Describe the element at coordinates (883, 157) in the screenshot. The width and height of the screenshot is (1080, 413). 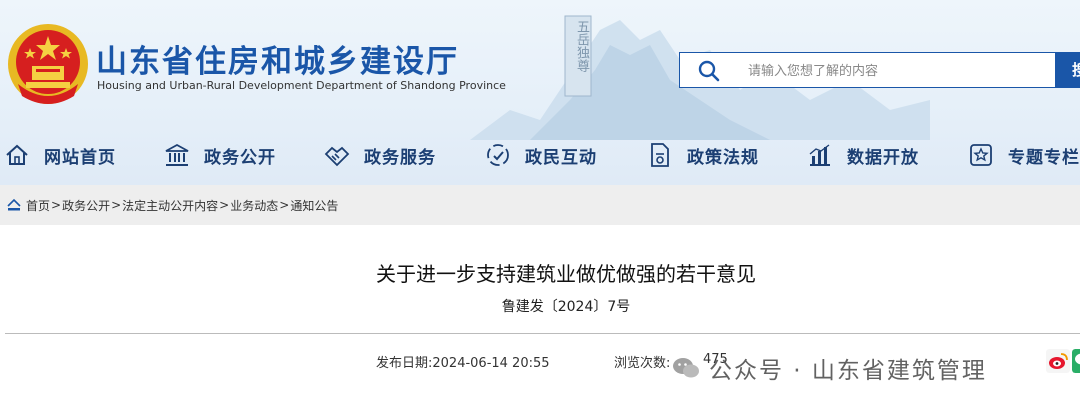
I see `nav-label: 数据开放` at that location.